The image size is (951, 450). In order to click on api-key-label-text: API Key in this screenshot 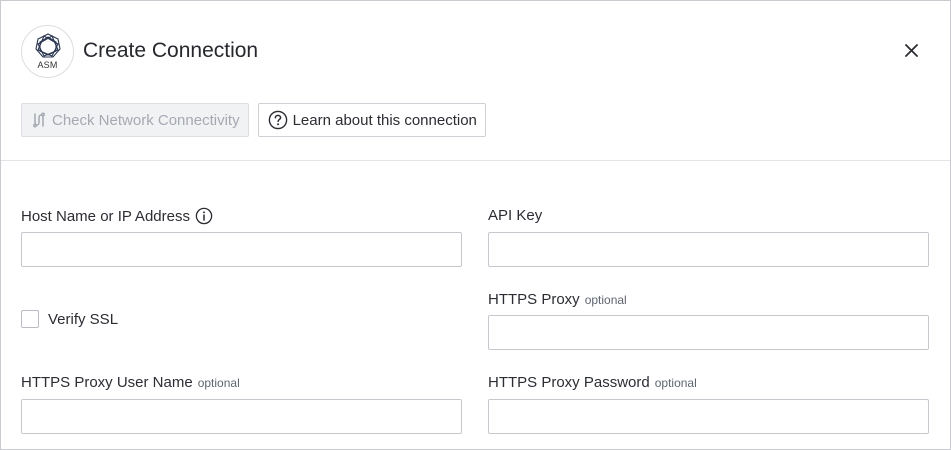, I will do `click(515, 215)`.